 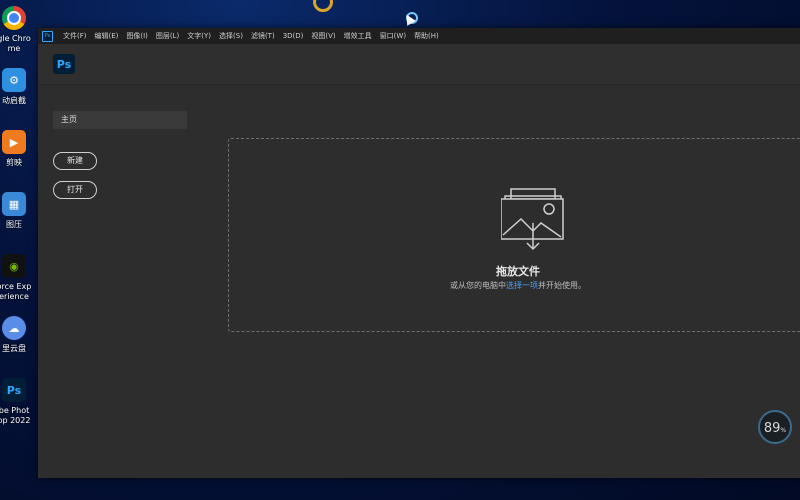 I want to click on performance-widget: 89%, so click(x=775, y=427).